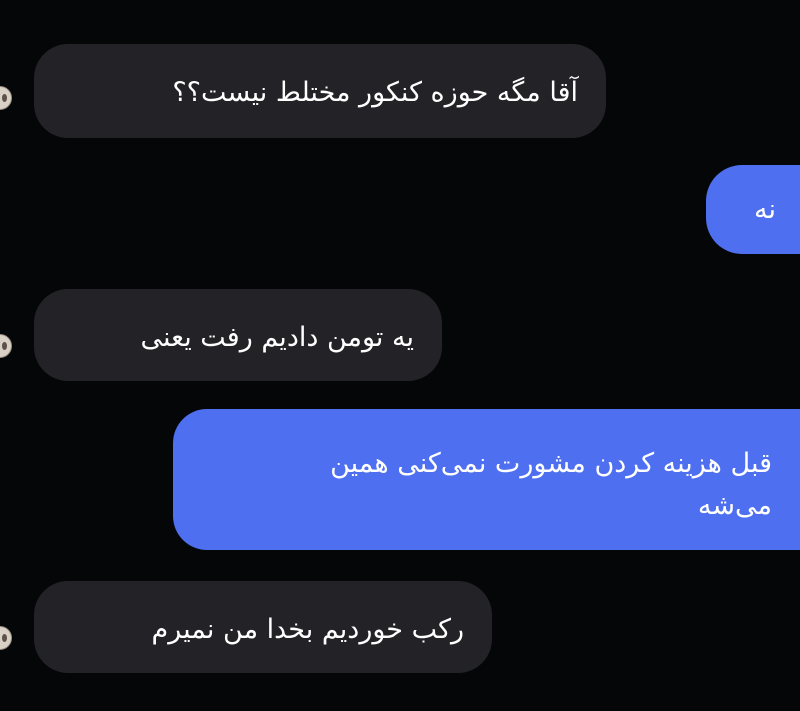 The width and height of the screenshot is (800, 711). Describe the element at coordinates (263, 627) in the screenshot. I see `message-bubble-incoming: رکب خوردیم بخدا من نمیرم` at that location.